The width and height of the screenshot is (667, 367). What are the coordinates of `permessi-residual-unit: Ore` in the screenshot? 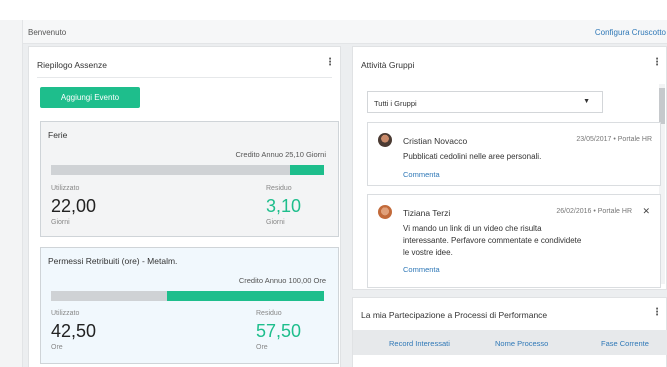 It's located at (262, 347).